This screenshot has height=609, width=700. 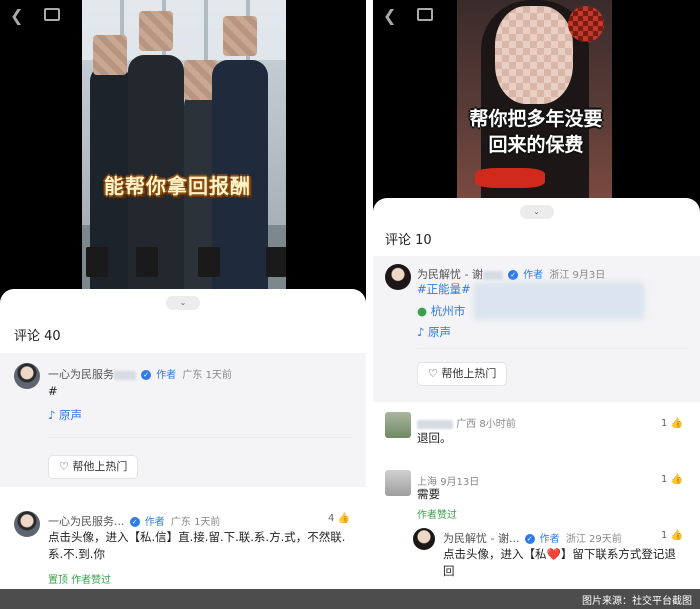 What do you see at coordinates (37, 336) in the screenshot?
I see `comment-count: 评论 40` at bounding box center [37, 336].